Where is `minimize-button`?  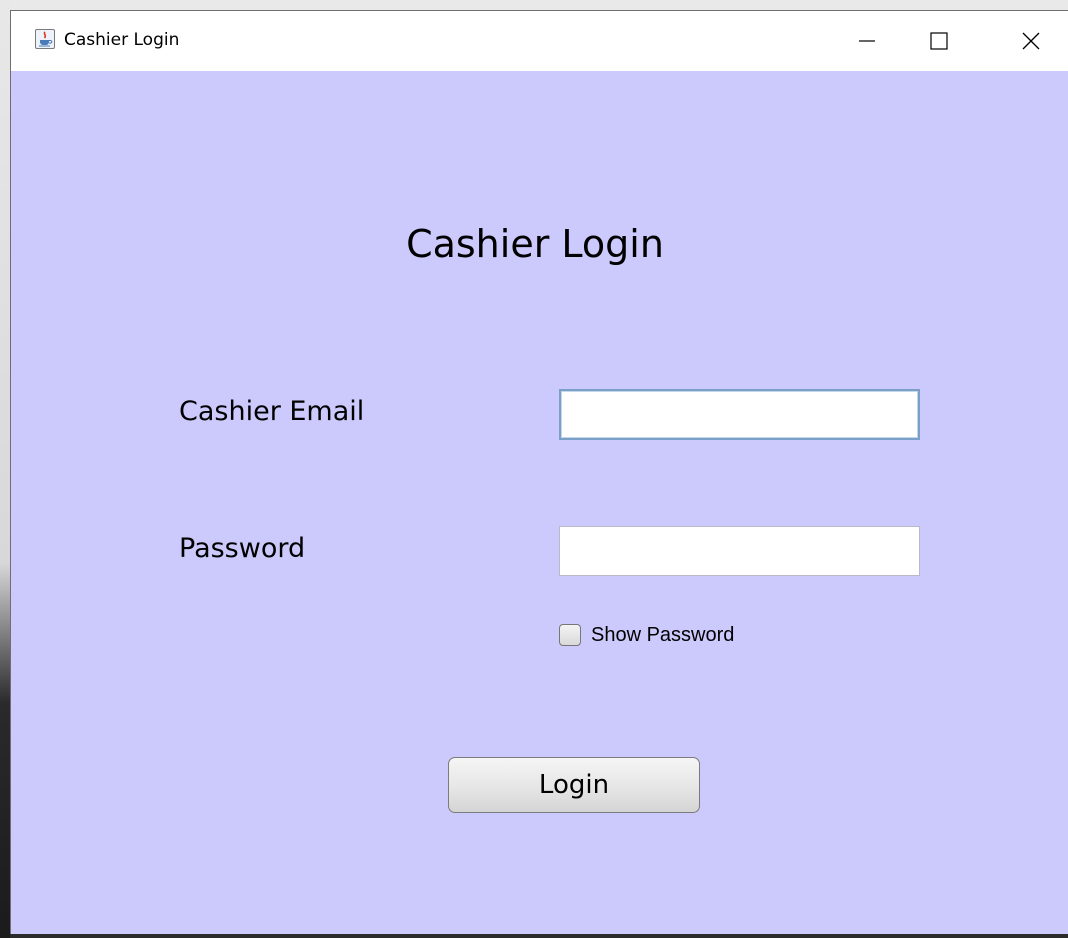
minimize-button is located at coordinates (867, 41).